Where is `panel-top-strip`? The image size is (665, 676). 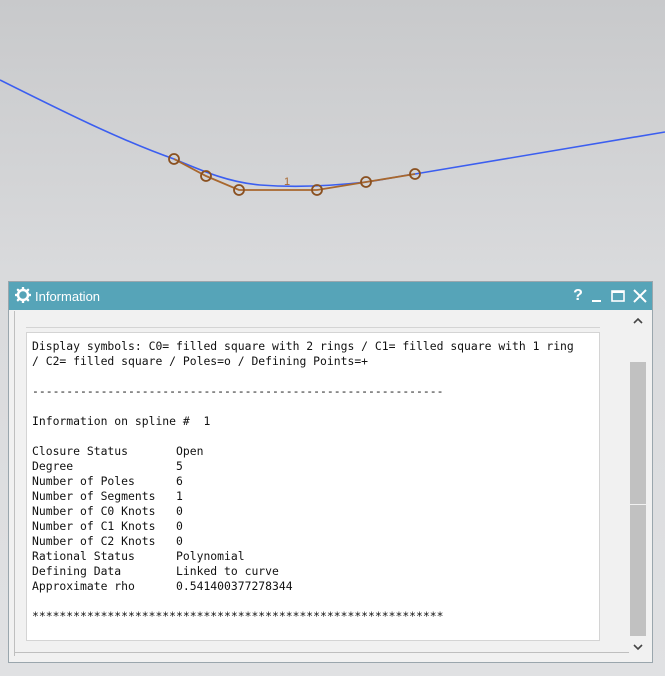 panel-top-strip is located at coordinates (313, 319).